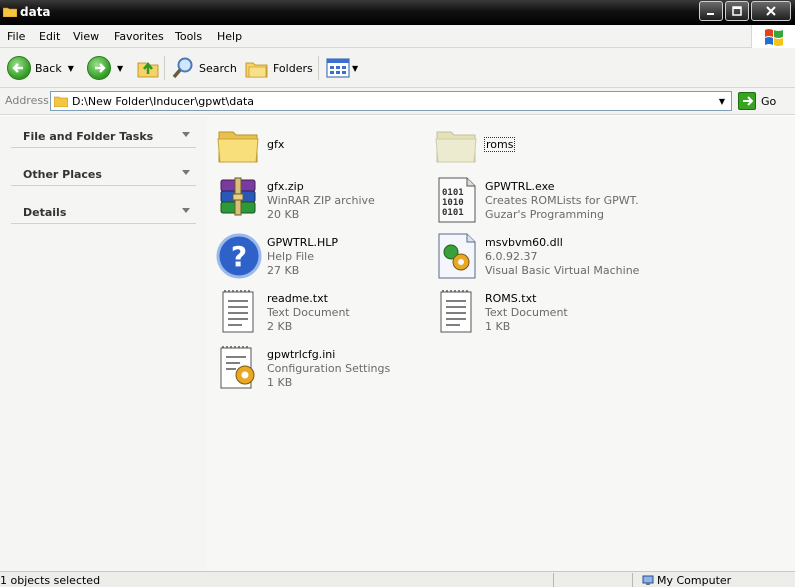  Describe the element at coordinates (99, 68) in the screenshot. I see `forward-arrow-icon` at that location.